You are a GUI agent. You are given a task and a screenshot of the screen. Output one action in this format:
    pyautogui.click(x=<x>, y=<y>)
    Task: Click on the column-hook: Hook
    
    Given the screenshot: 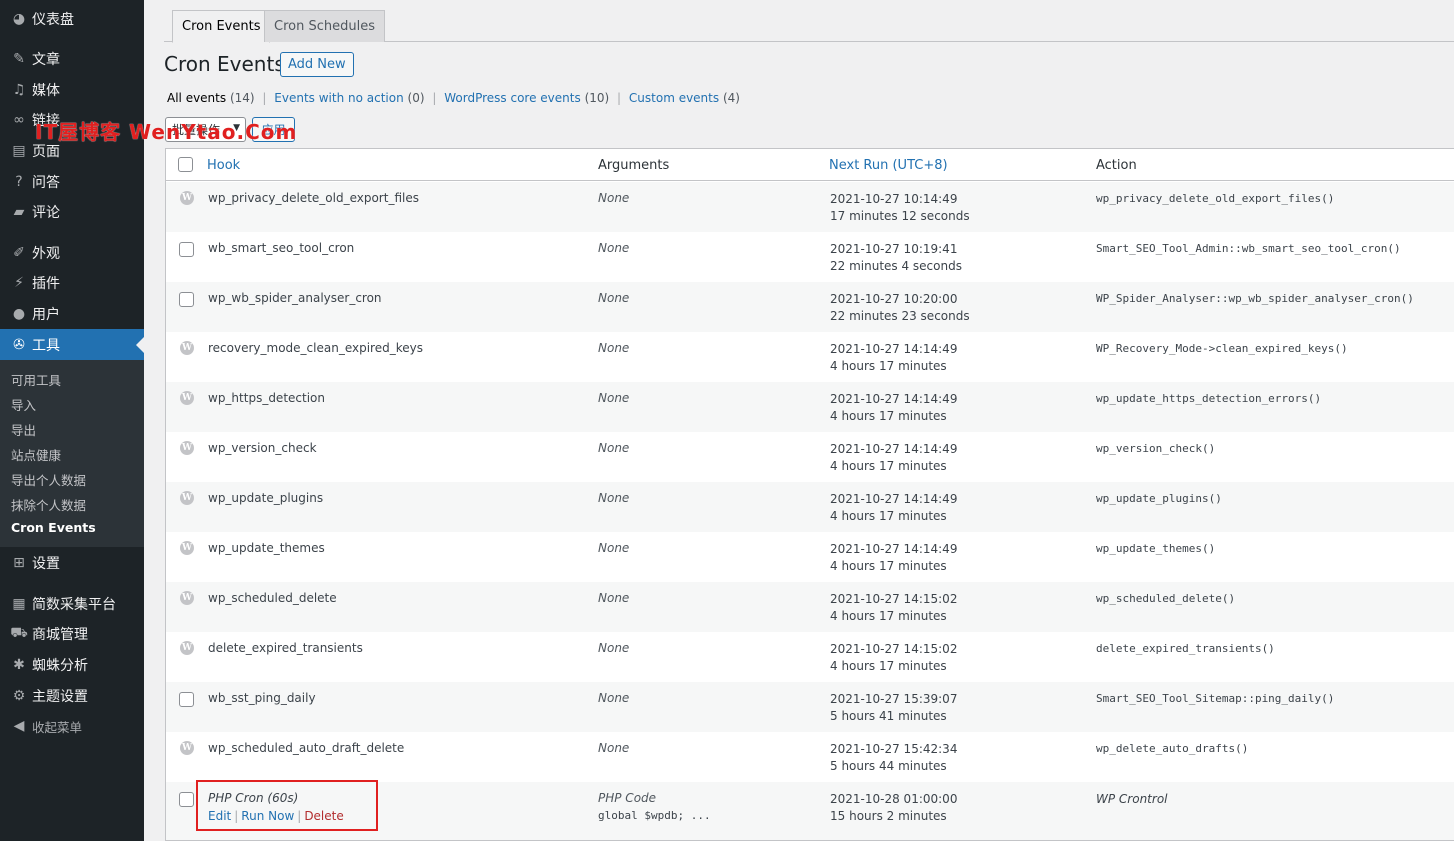 What is the action you would take?
    pyautogui.click(x=223, y=165)
    